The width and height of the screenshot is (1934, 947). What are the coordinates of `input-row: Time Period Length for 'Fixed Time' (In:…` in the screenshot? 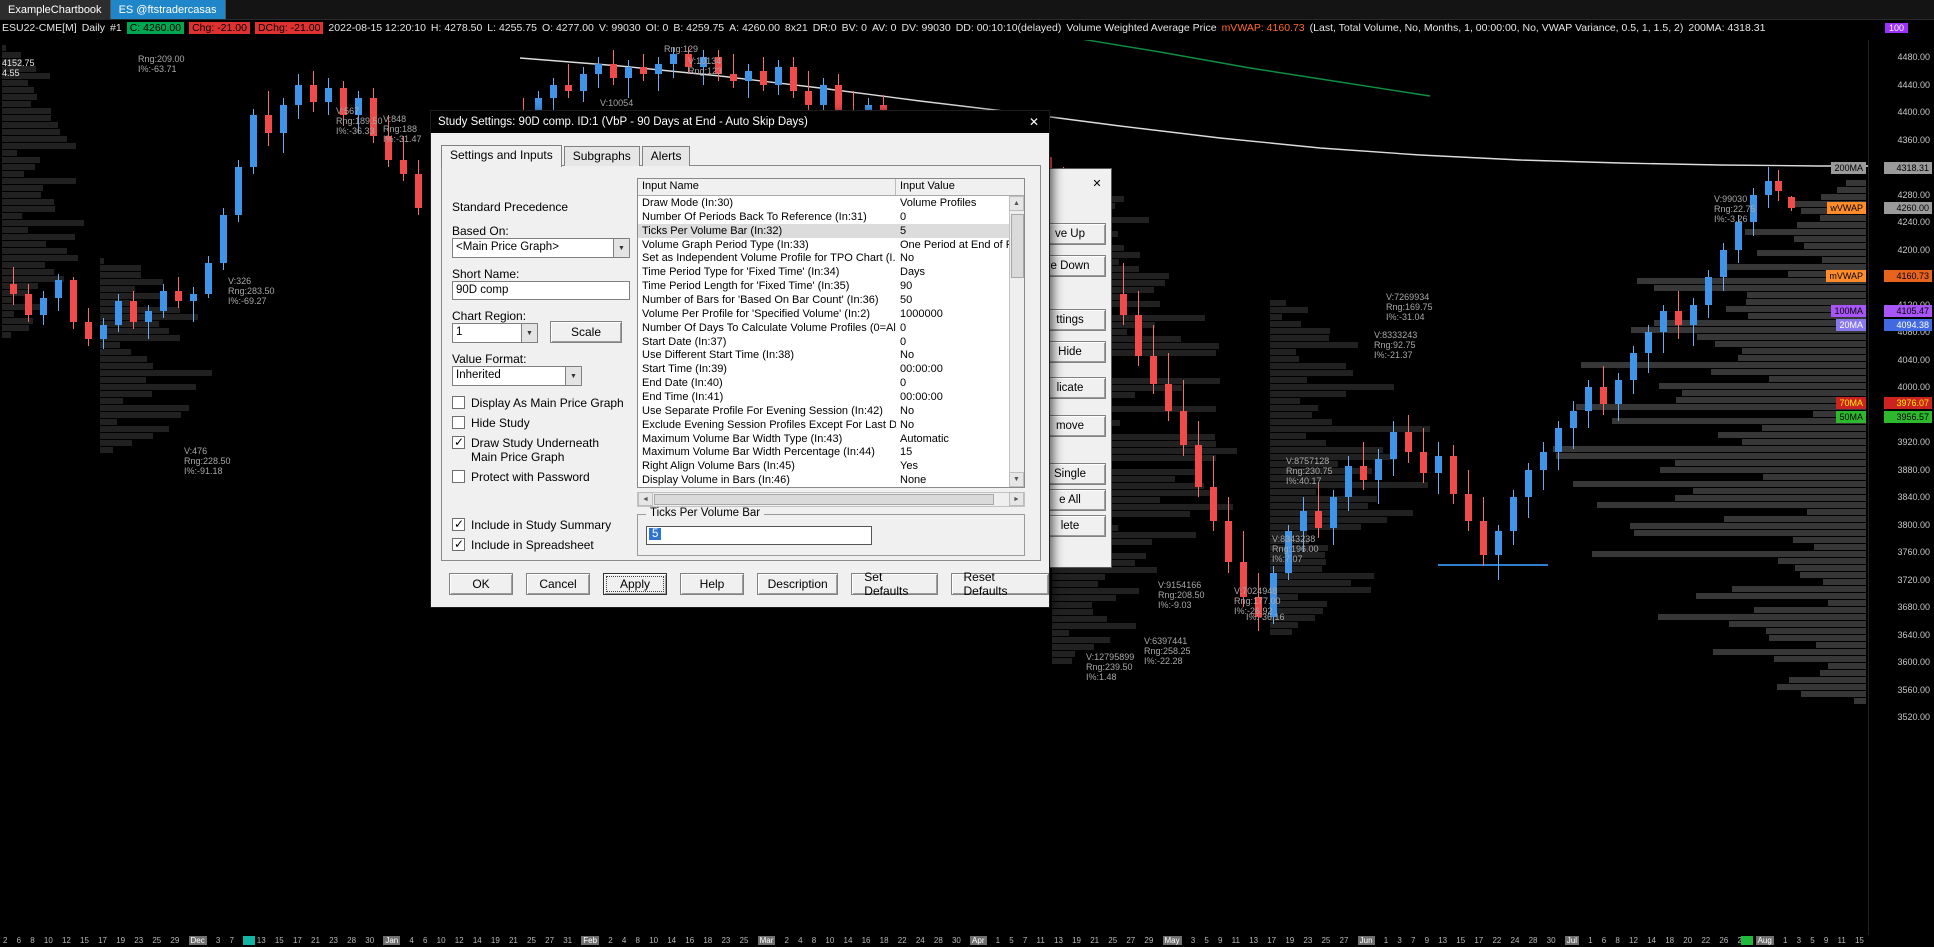 It's located at (823, 286).